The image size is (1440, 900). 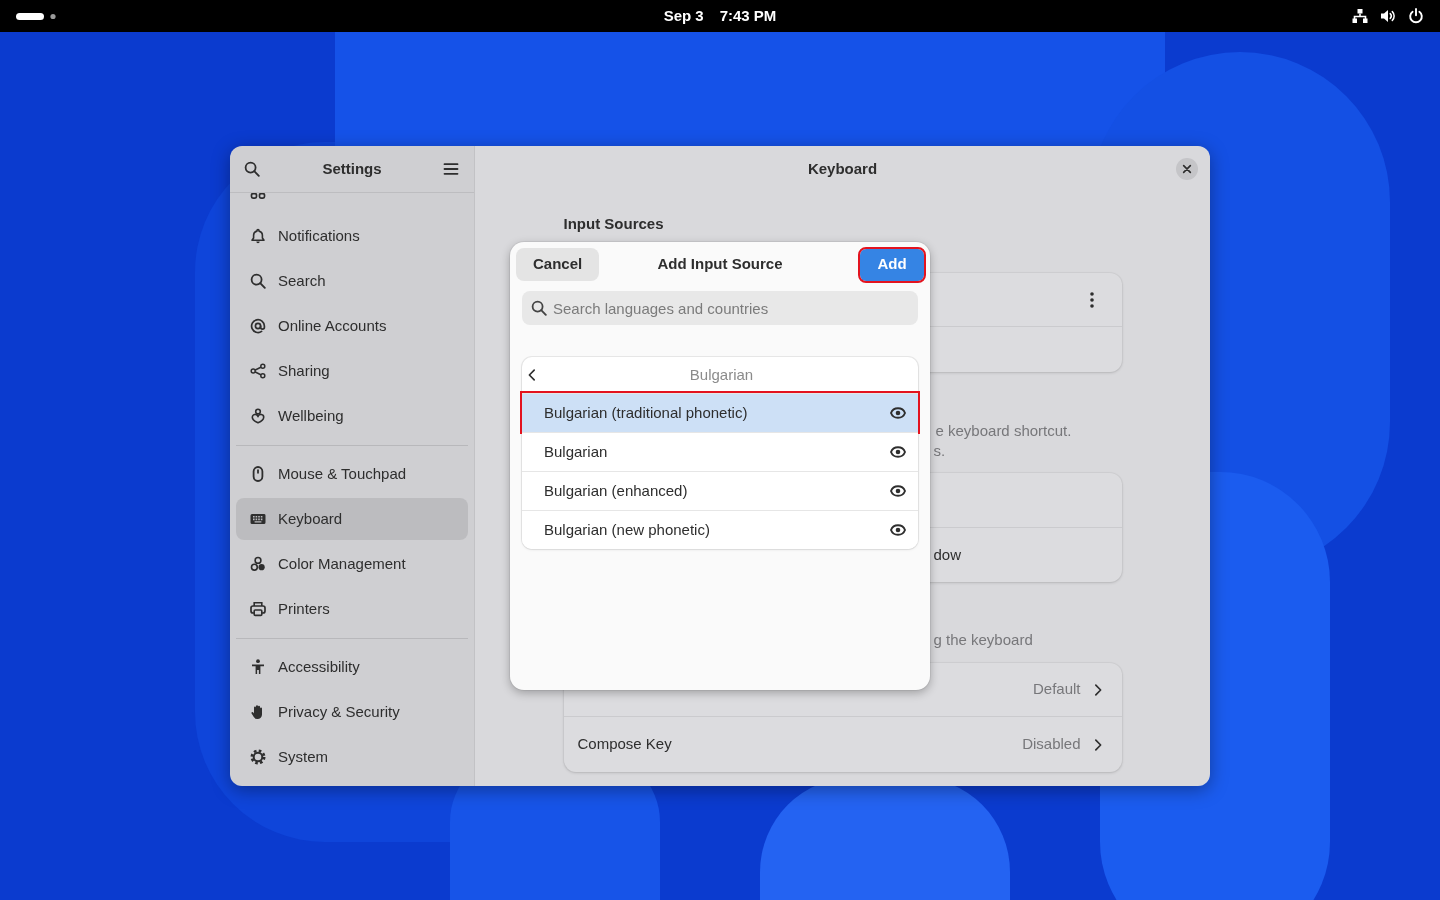 I want to click on page-title: Keyboard, so click(x=842, y=168).